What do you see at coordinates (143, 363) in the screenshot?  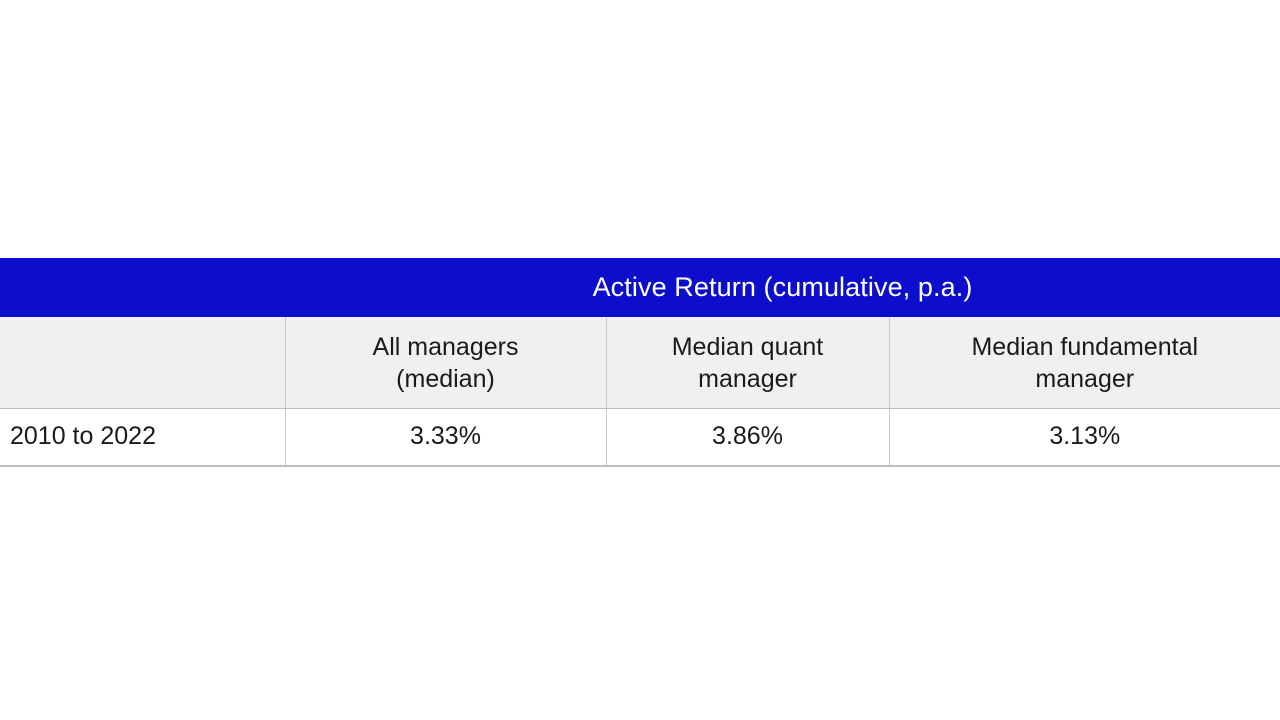 I see `column-header-corner-cell` at bounding box center [143, 363].